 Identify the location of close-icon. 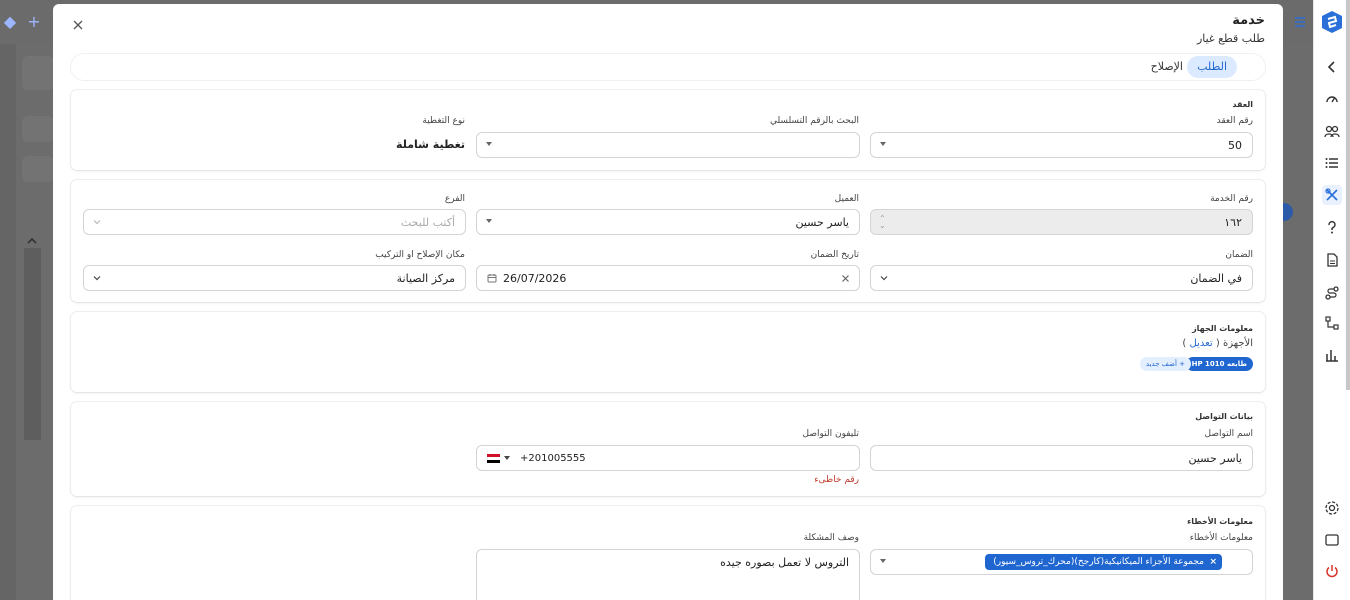
(78, 25).